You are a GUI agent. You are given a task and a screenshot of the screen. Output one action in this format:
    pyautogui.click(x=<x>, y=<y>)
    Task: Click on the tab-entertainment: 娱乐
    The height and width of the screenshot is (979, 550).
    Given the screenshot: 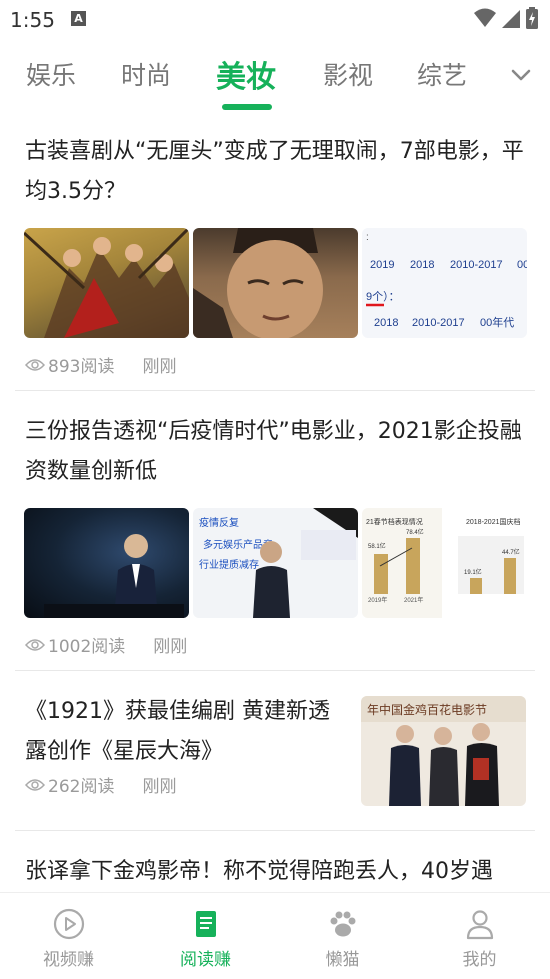 What is the action you would take?
    pyautogui.click(x=51, y=74)
    